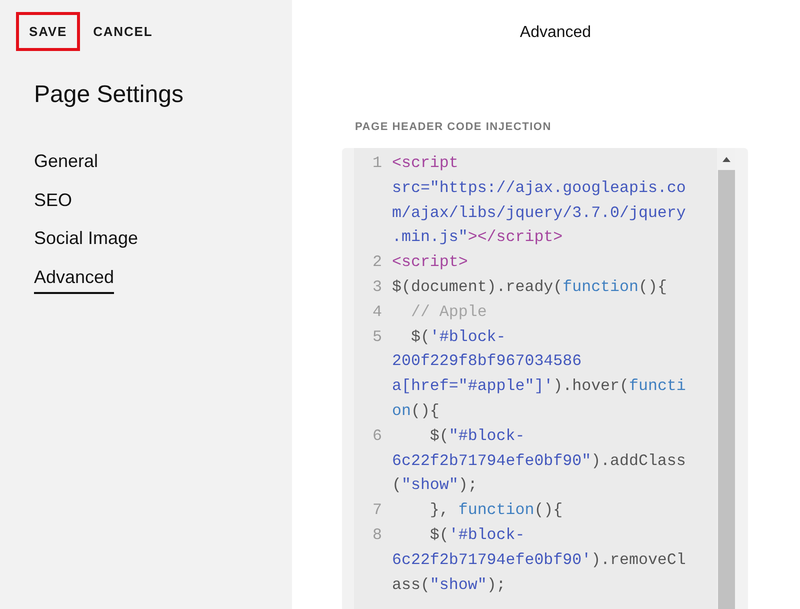  What do you see at coordinates (377, 312) in the screenshot?
I see `line-number: 4` at bounding box center [377, 312].